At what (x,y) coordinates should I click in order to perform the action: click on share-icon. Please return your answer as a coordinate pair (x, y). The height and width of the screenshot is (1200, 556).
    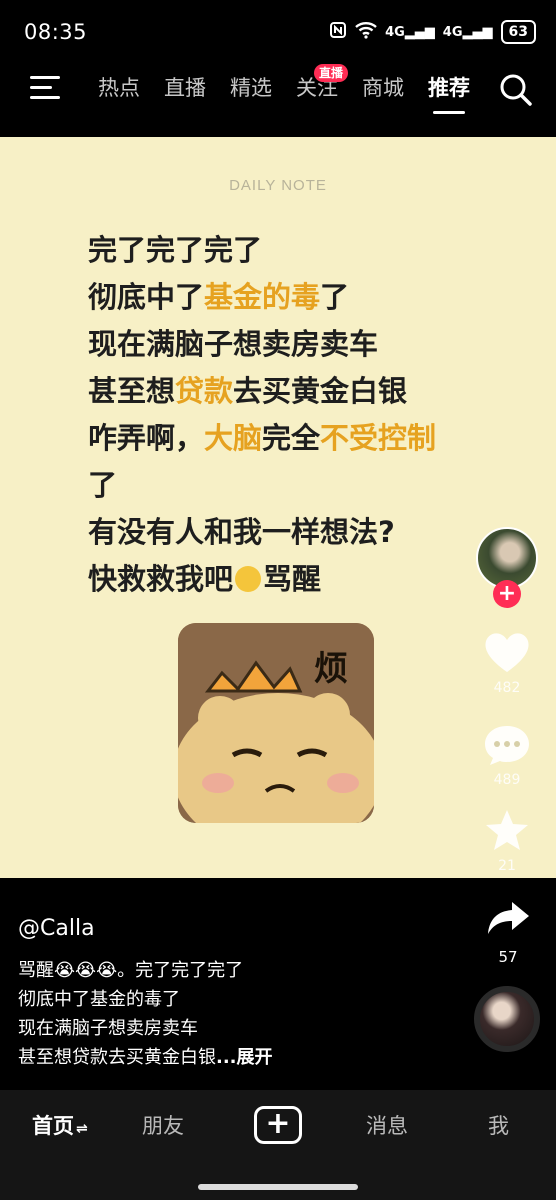
    Looking at the image, I should click on (508, 918).